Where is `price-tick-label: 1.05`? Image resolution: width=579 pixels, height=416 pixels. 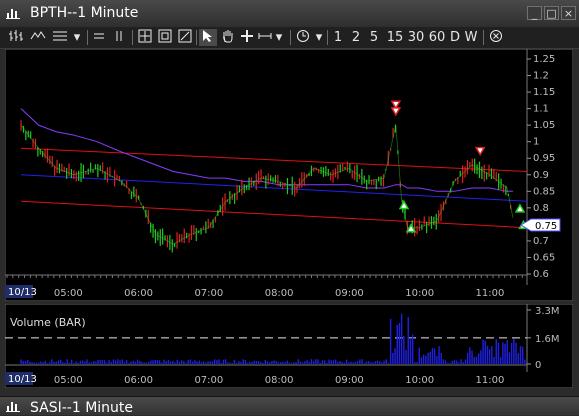
price-tick-label: 1.05 is located at coordinates (544, 125).